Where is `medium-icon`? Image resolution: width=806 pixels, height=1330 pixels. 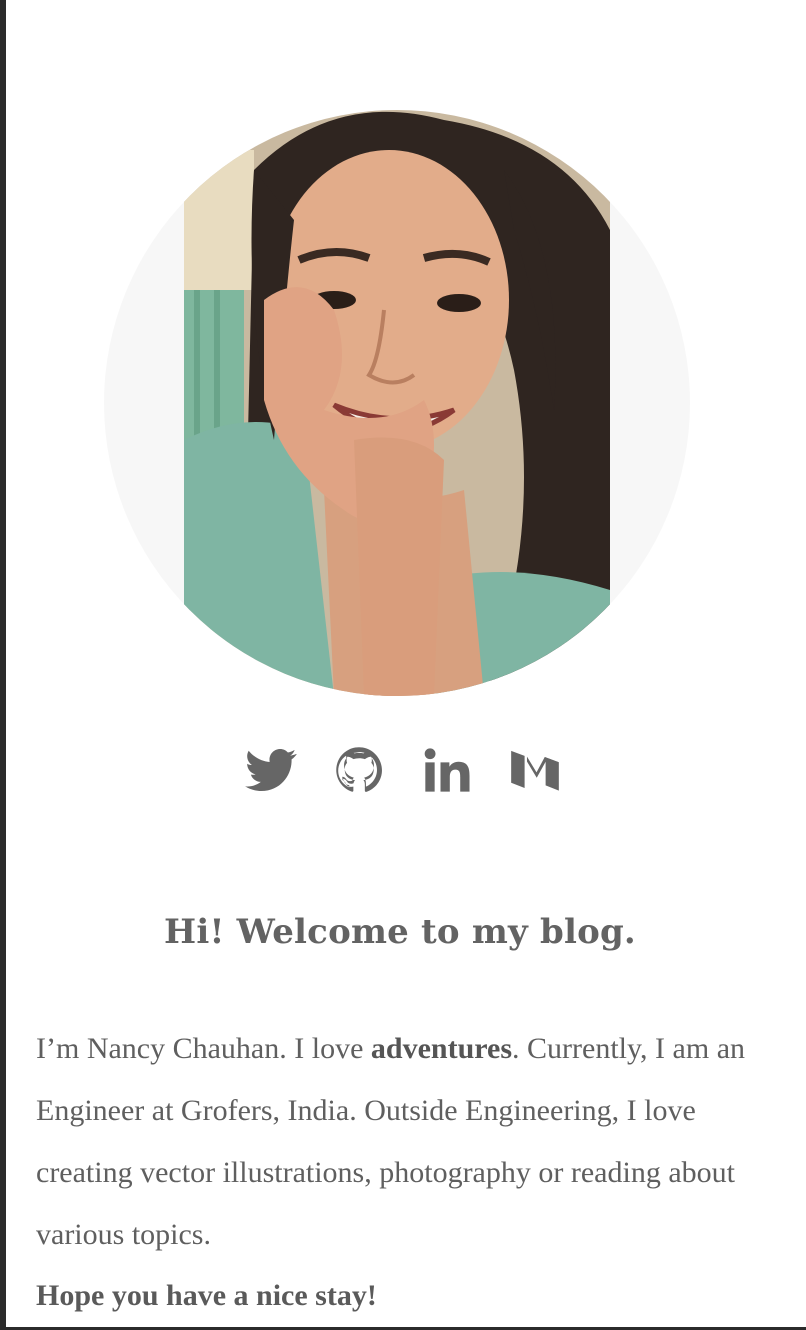 medium-icon is located at coordinates (535, 770).